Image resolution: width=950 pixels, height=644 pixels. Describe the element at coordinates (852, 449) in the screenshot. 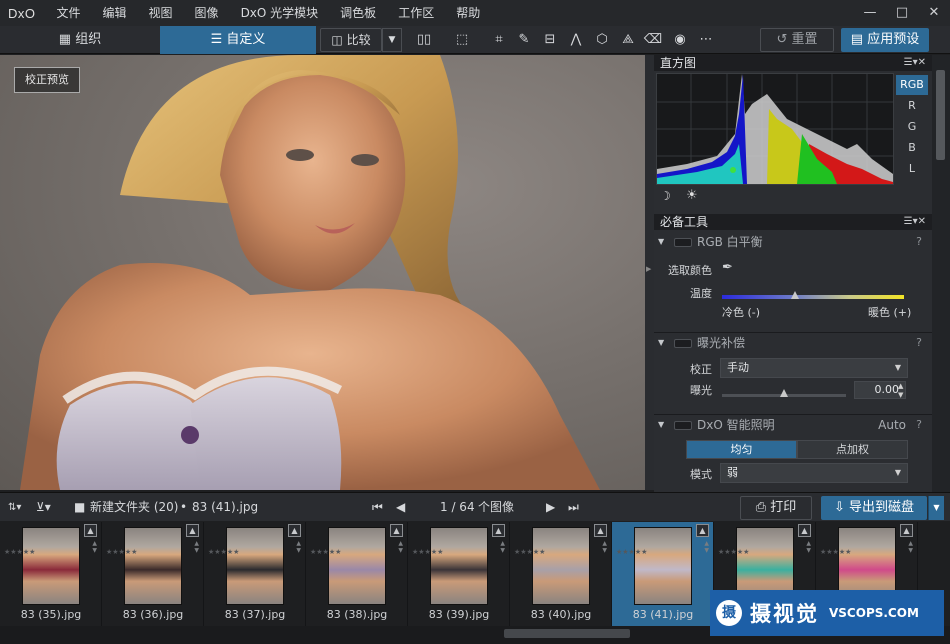

I see `mode-spot-weighted-button: 点加权` at that location.